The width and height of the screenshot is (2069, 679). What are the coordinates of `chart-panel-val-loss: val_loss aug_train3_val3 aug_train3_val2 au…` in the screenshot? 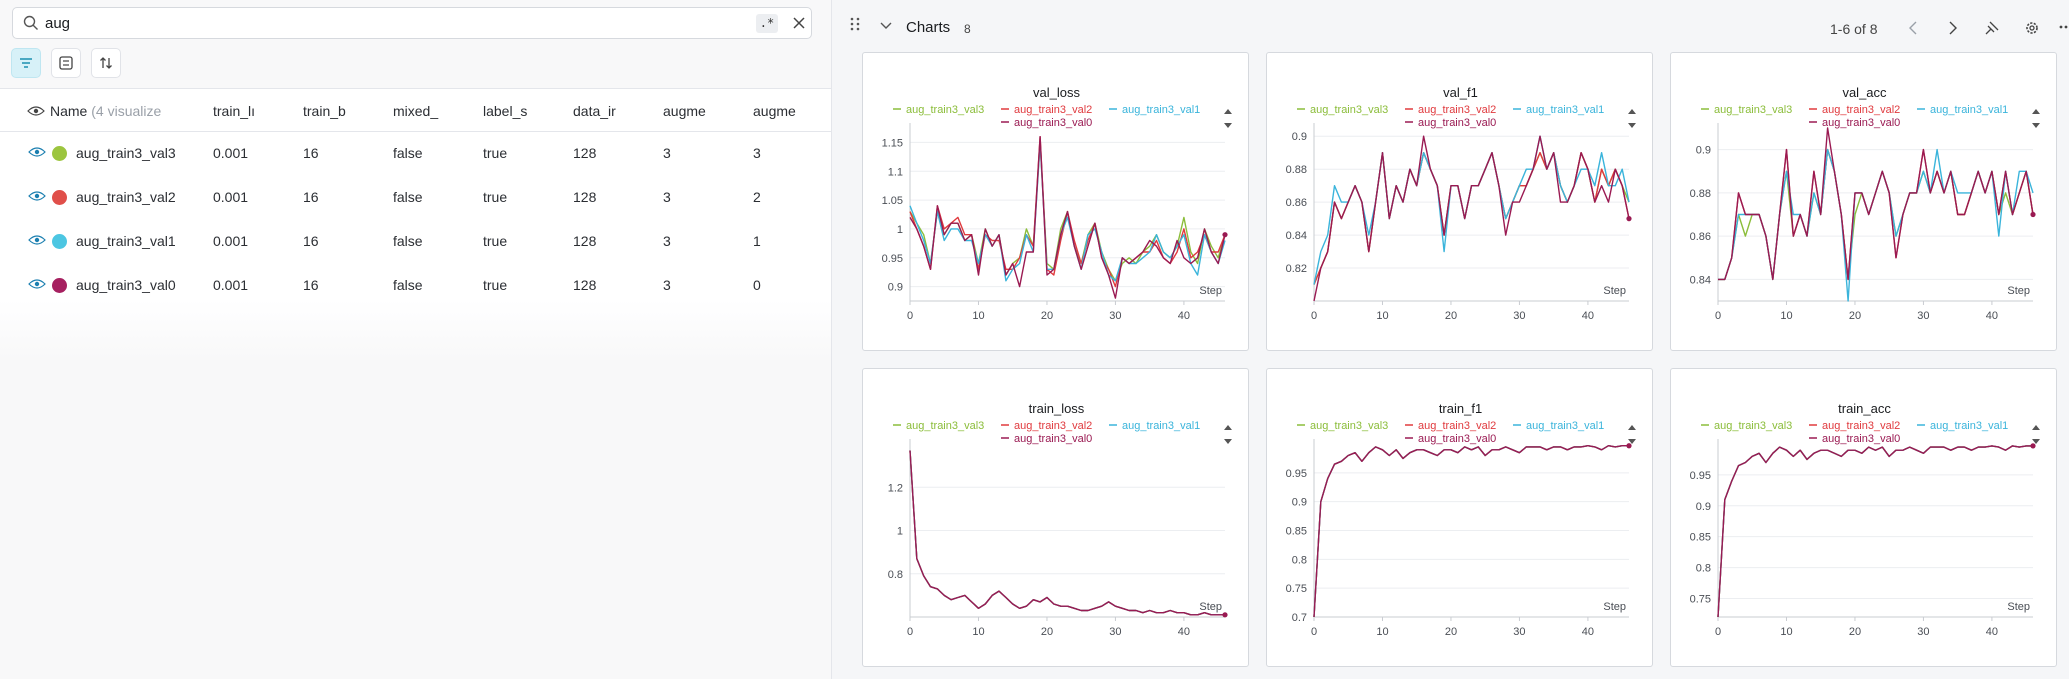 It's located at (1055, 201).